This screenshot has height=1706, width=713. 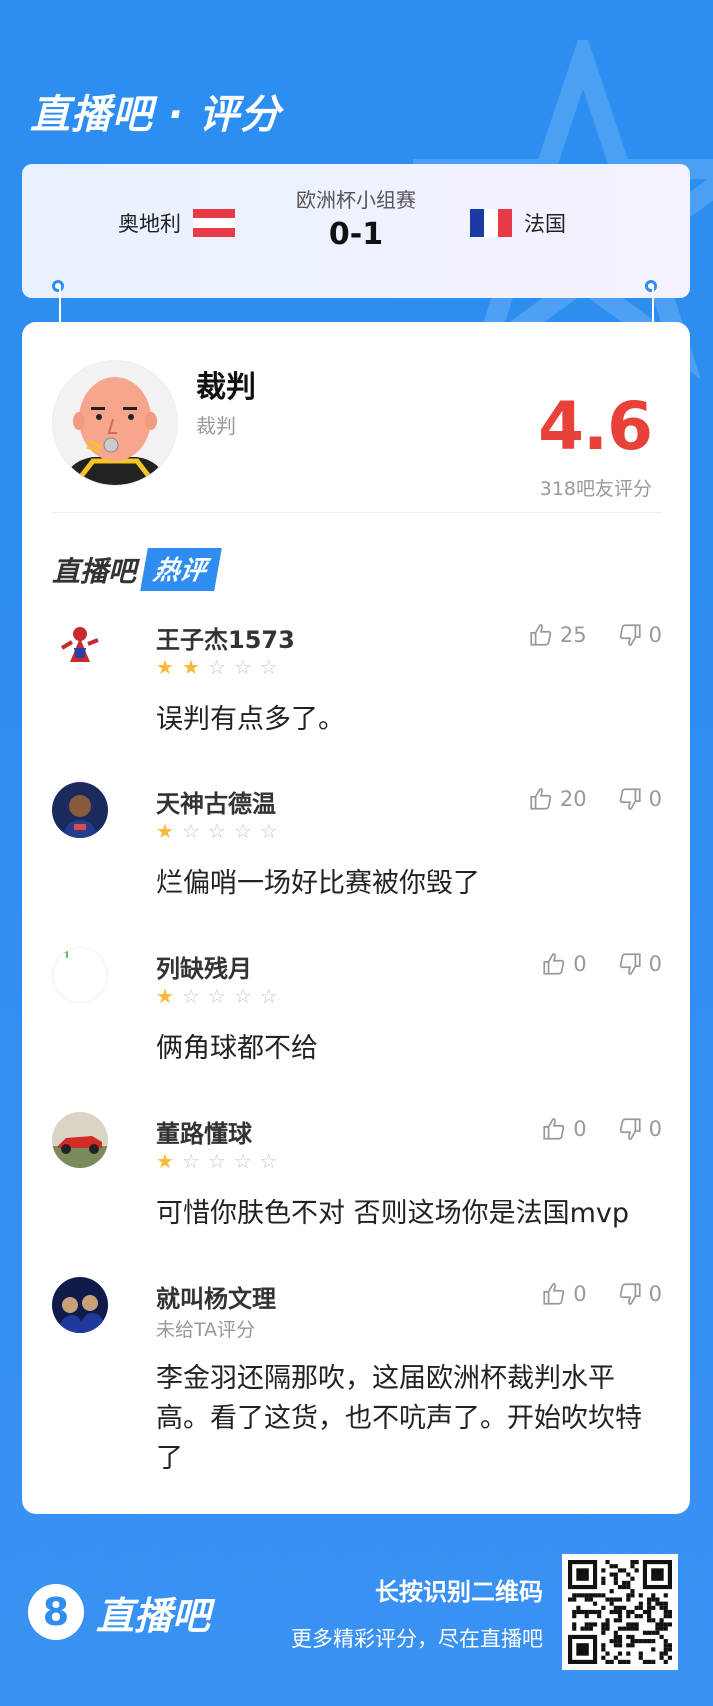 I want to click on comment-username: 王子杰1573, so click(x=225, y=637).